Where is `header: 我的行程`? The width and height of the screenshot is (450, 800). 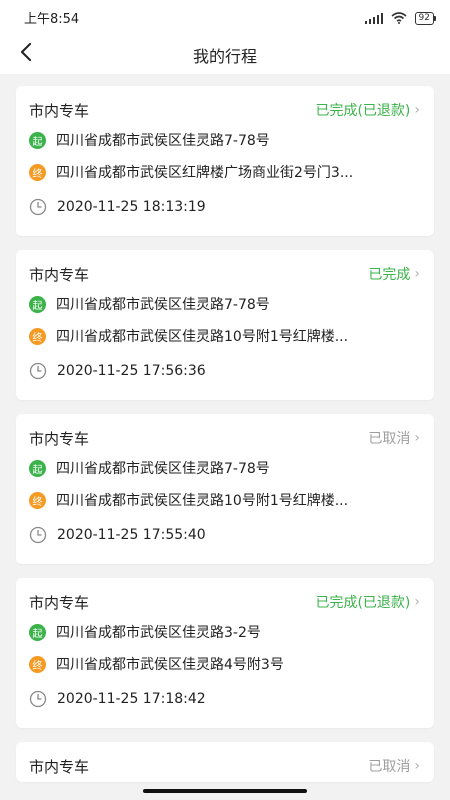 header: 我的行程 is located at coordinates (225, 54).